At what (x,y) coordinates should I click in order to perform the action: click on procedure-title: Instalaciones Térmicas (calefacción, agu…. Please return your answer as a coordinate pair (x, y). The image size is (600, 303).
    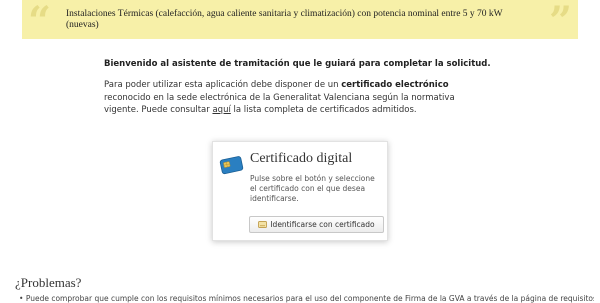
    Looking at the image, I should click on (284, 19).